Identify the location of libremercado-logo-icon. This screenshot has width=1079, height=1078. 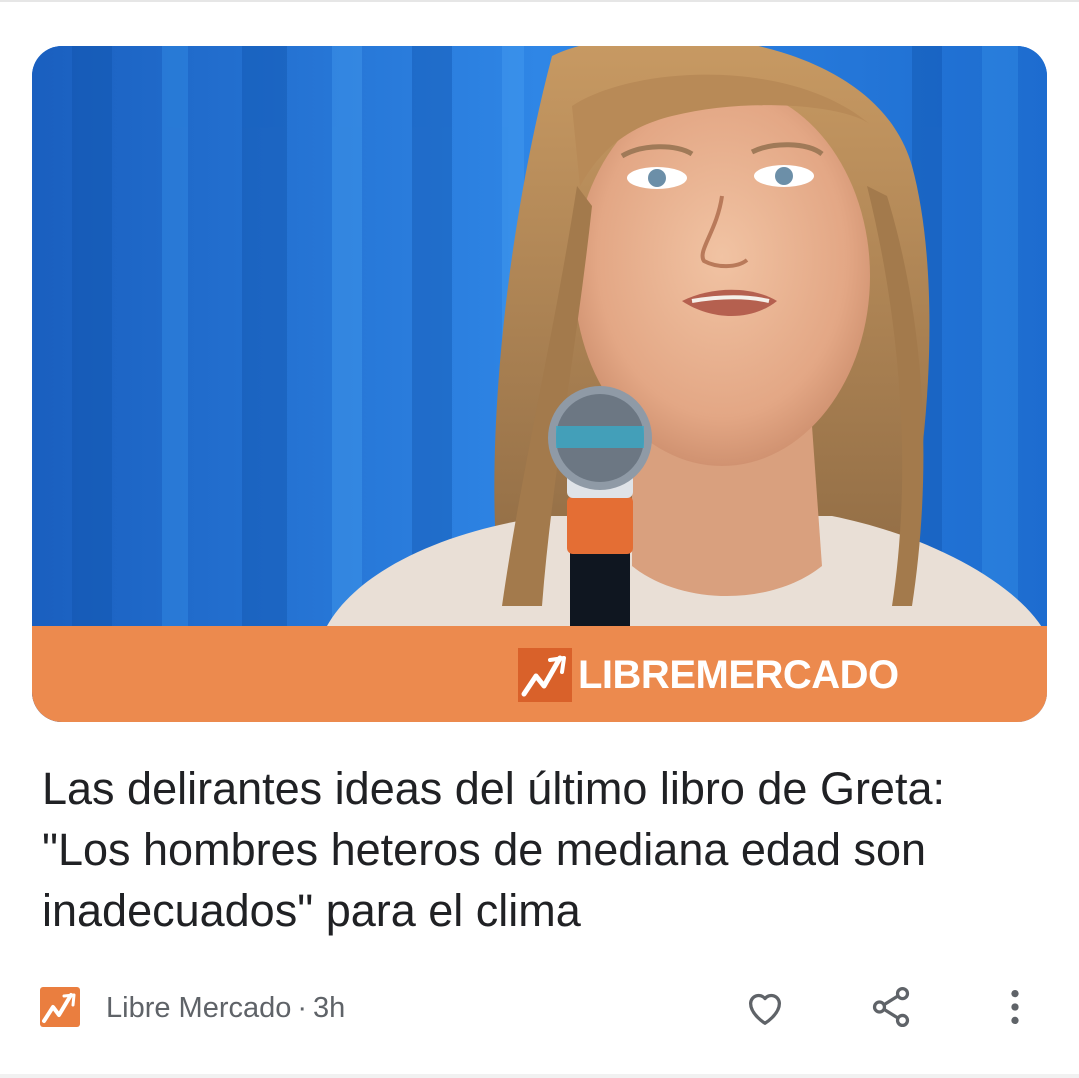
(545, 675).